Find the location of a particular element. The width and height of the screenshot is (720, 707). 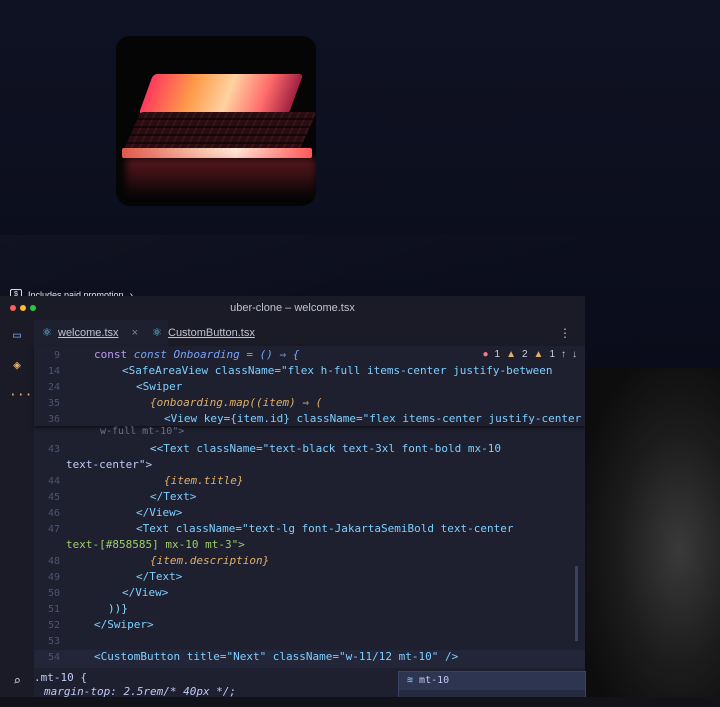

tab-custombutton: ⚛ CustomButton.tsx is located at coordinates (226, 333).